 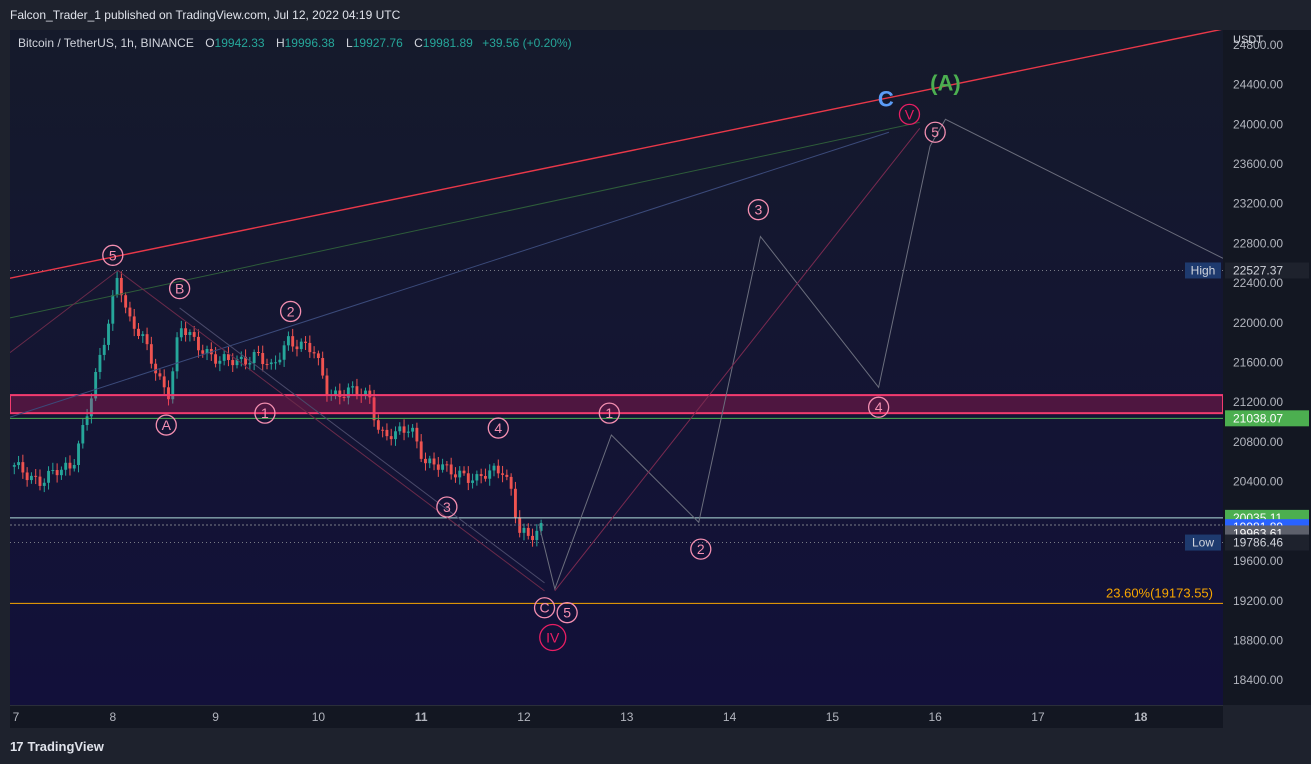 I want to click on time-tick-label: 12, so click(x=524, y=717).